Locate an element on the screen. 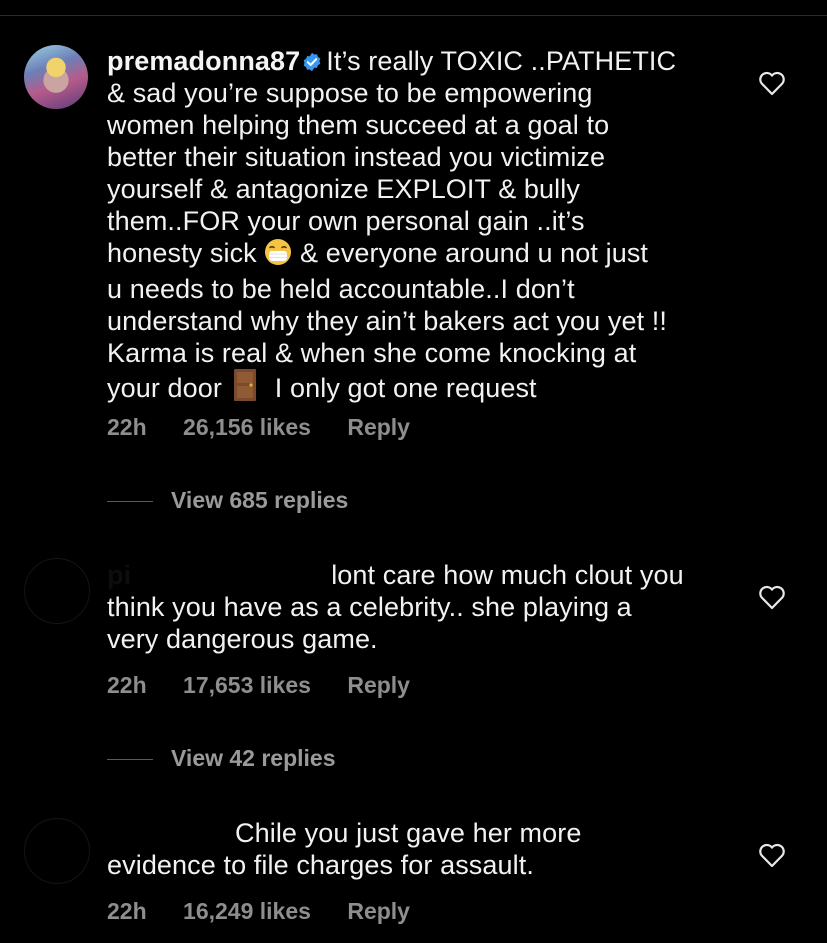 The height and width of the screenshot is (943, 827). comment-line: Chile you just gave her more is located at coordinates (417, 833).